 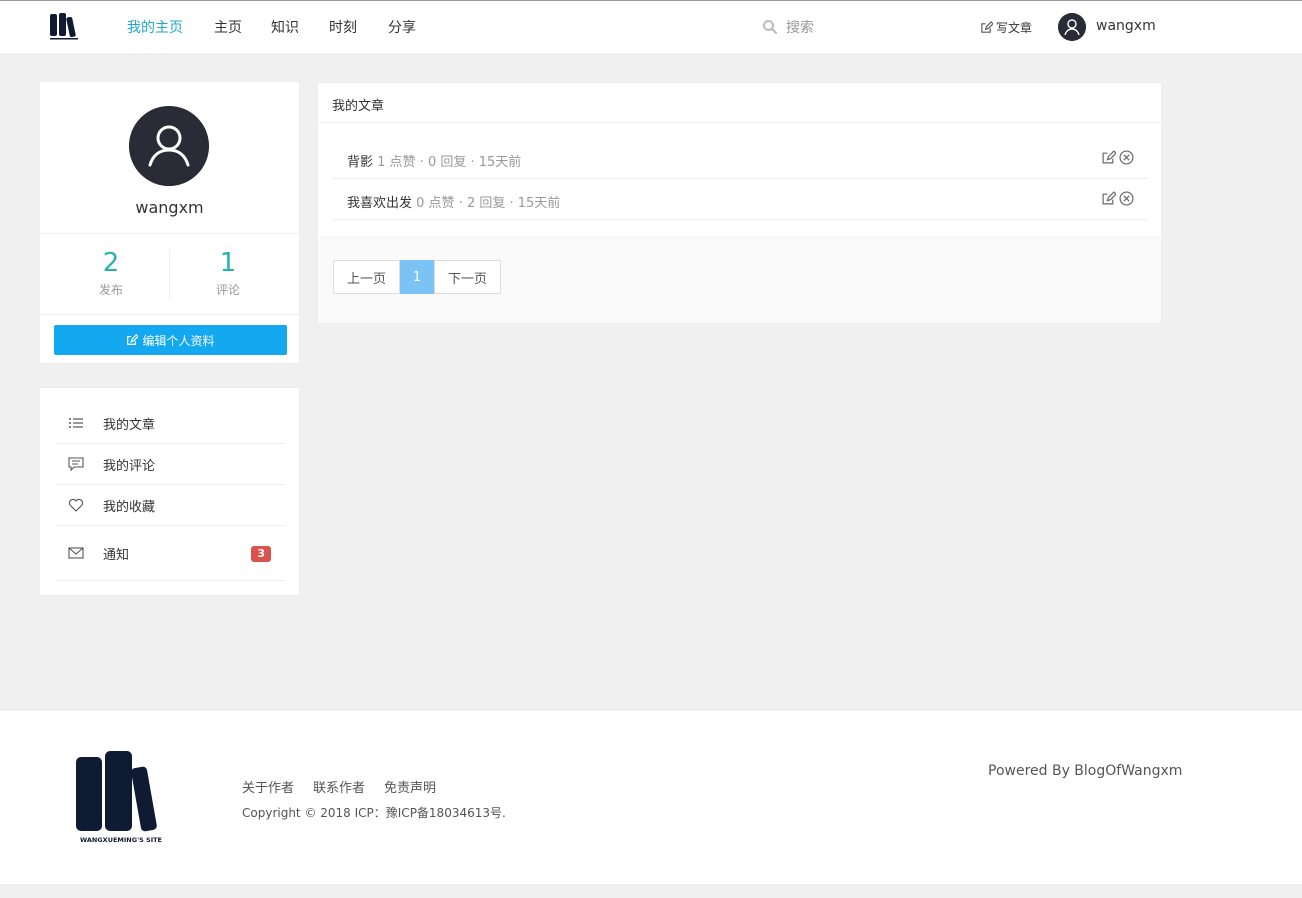 I want to click on pagination-area: 上一页 1 下一页, so click(x=739, y=279).